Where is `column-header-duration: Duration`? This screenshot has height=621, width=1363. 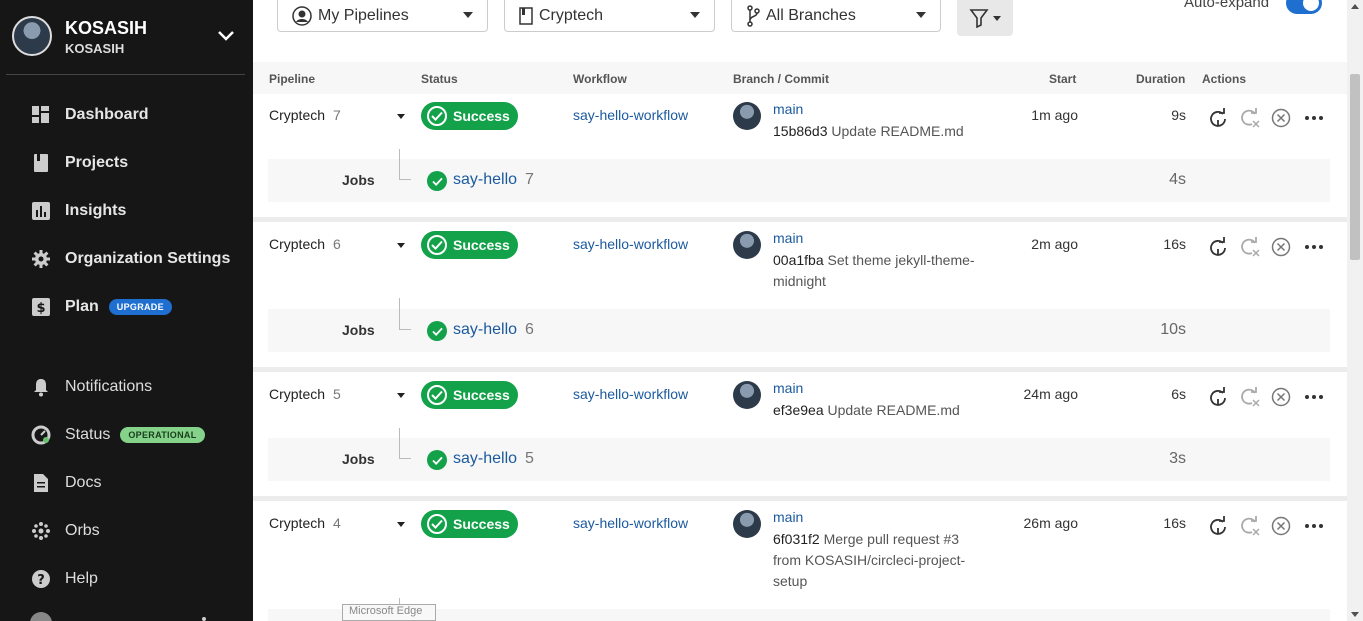 column-header-duration: Duration is located at coordinates (1160, 79).